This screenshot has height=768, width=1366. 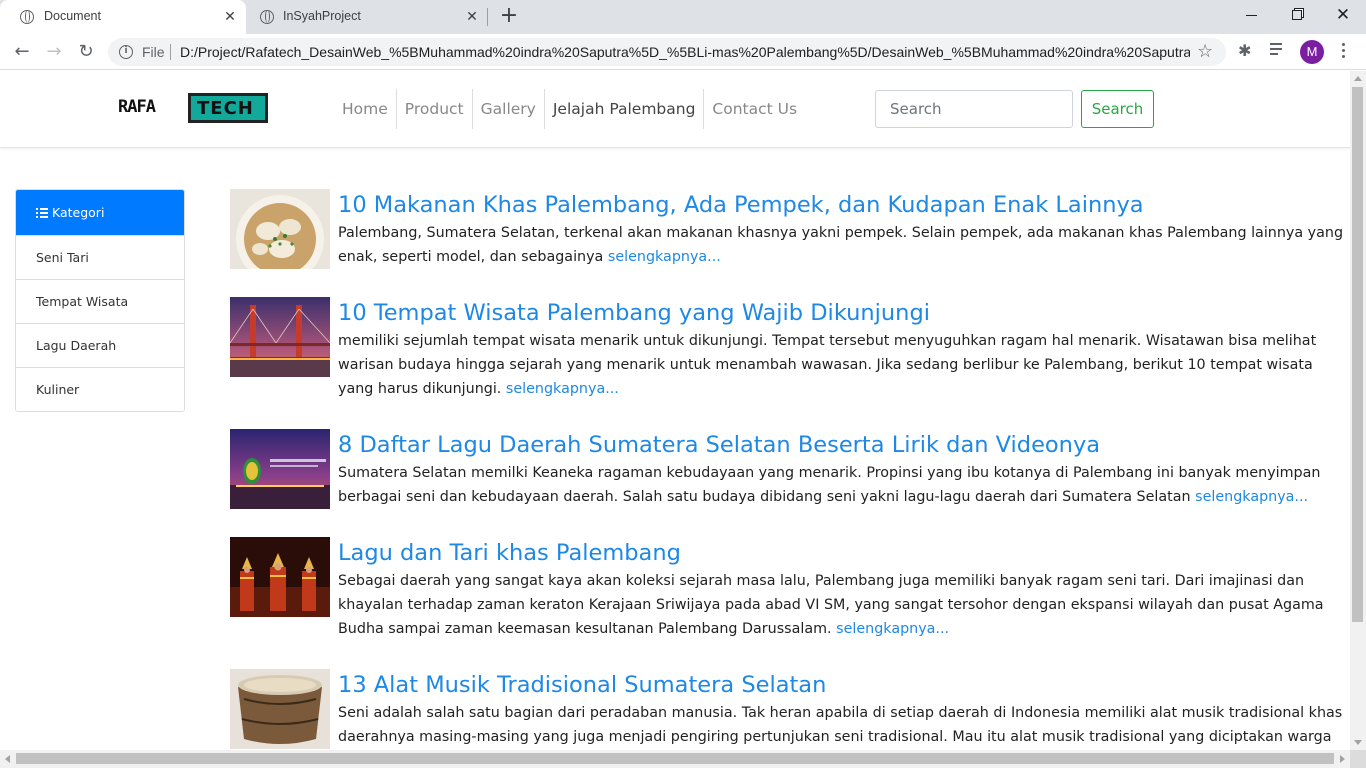 What do you see at coordinates (509, 109) in the screenshot?
I see `menu-gallery: Gallery` at bounding box center [509, 109].